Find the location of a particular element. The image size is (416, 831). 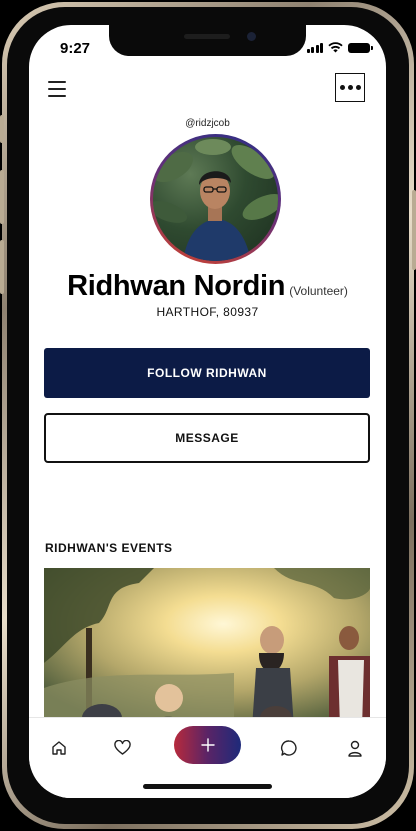

status-time: 9:27 is located at coordinates (75, 48).